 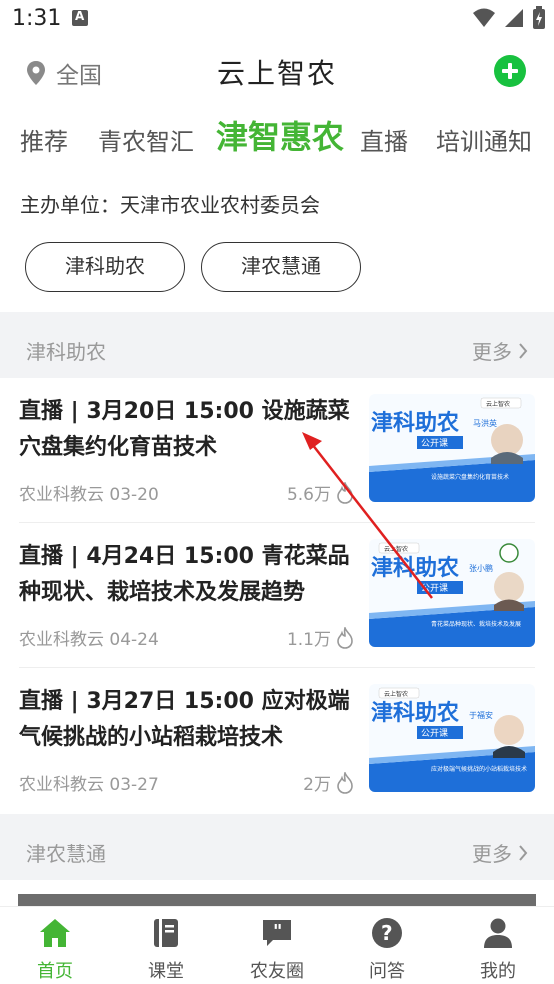 I want to click on thumbnail: 云上智农 津科助农 公开课 张小鹏 青花菜品种现状、栽培技术及发展, so click(x=452, y=593).